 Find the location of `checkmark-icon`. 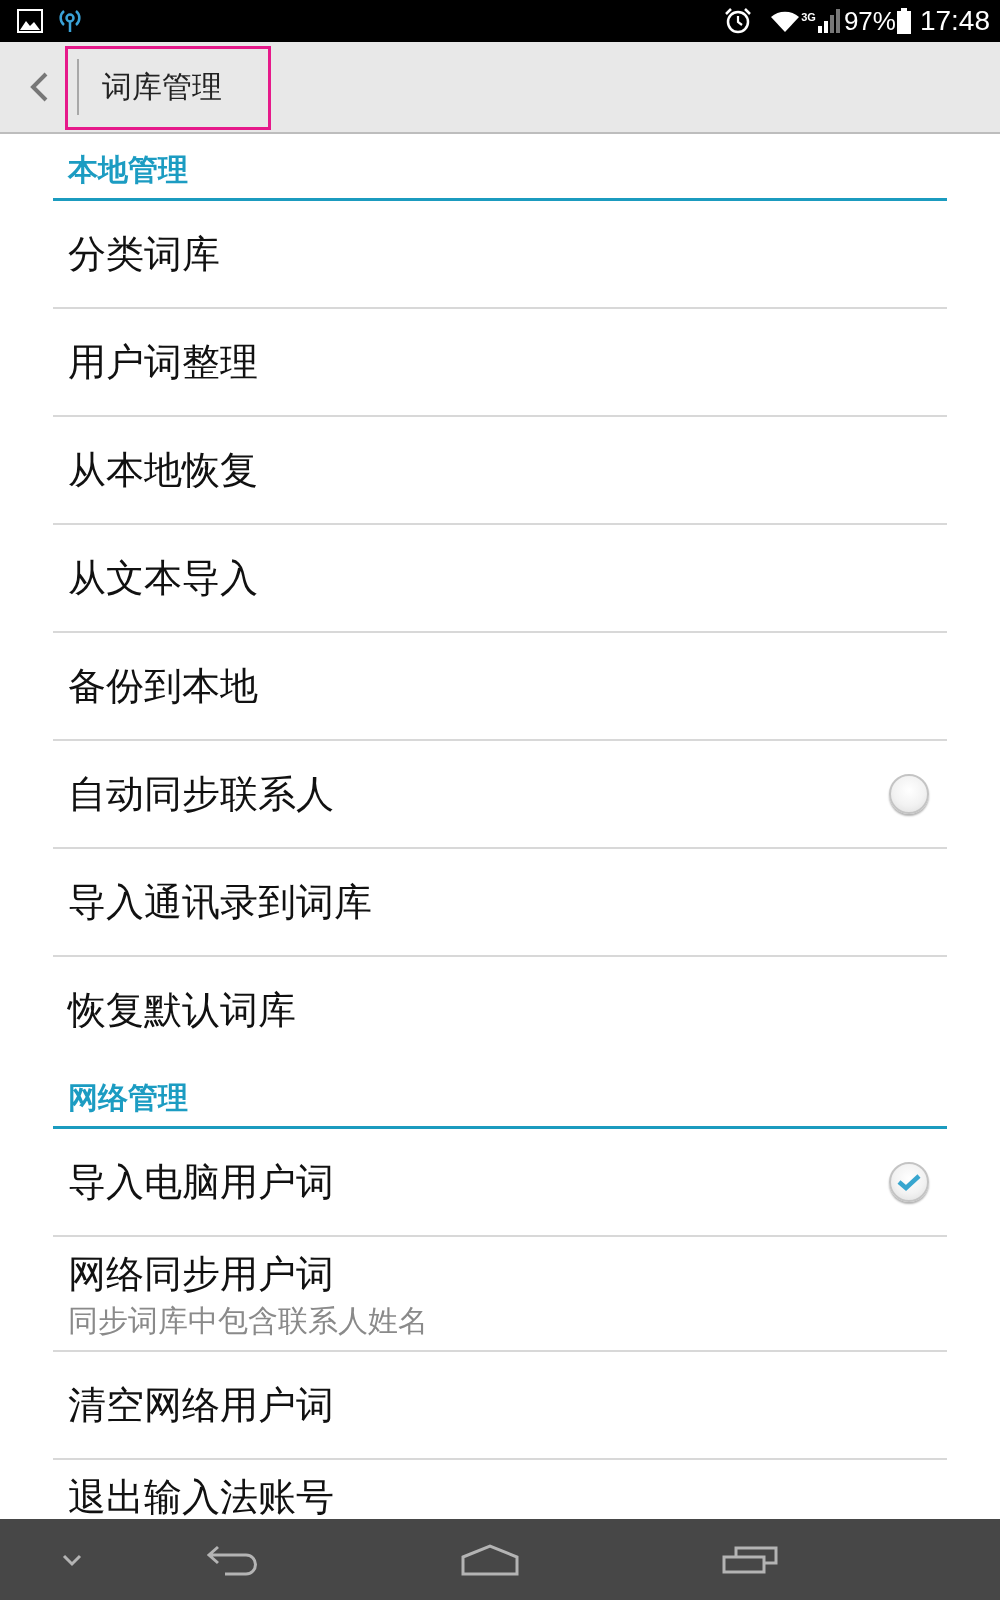

checkmark-icon is located at coordinates (909, 1182).